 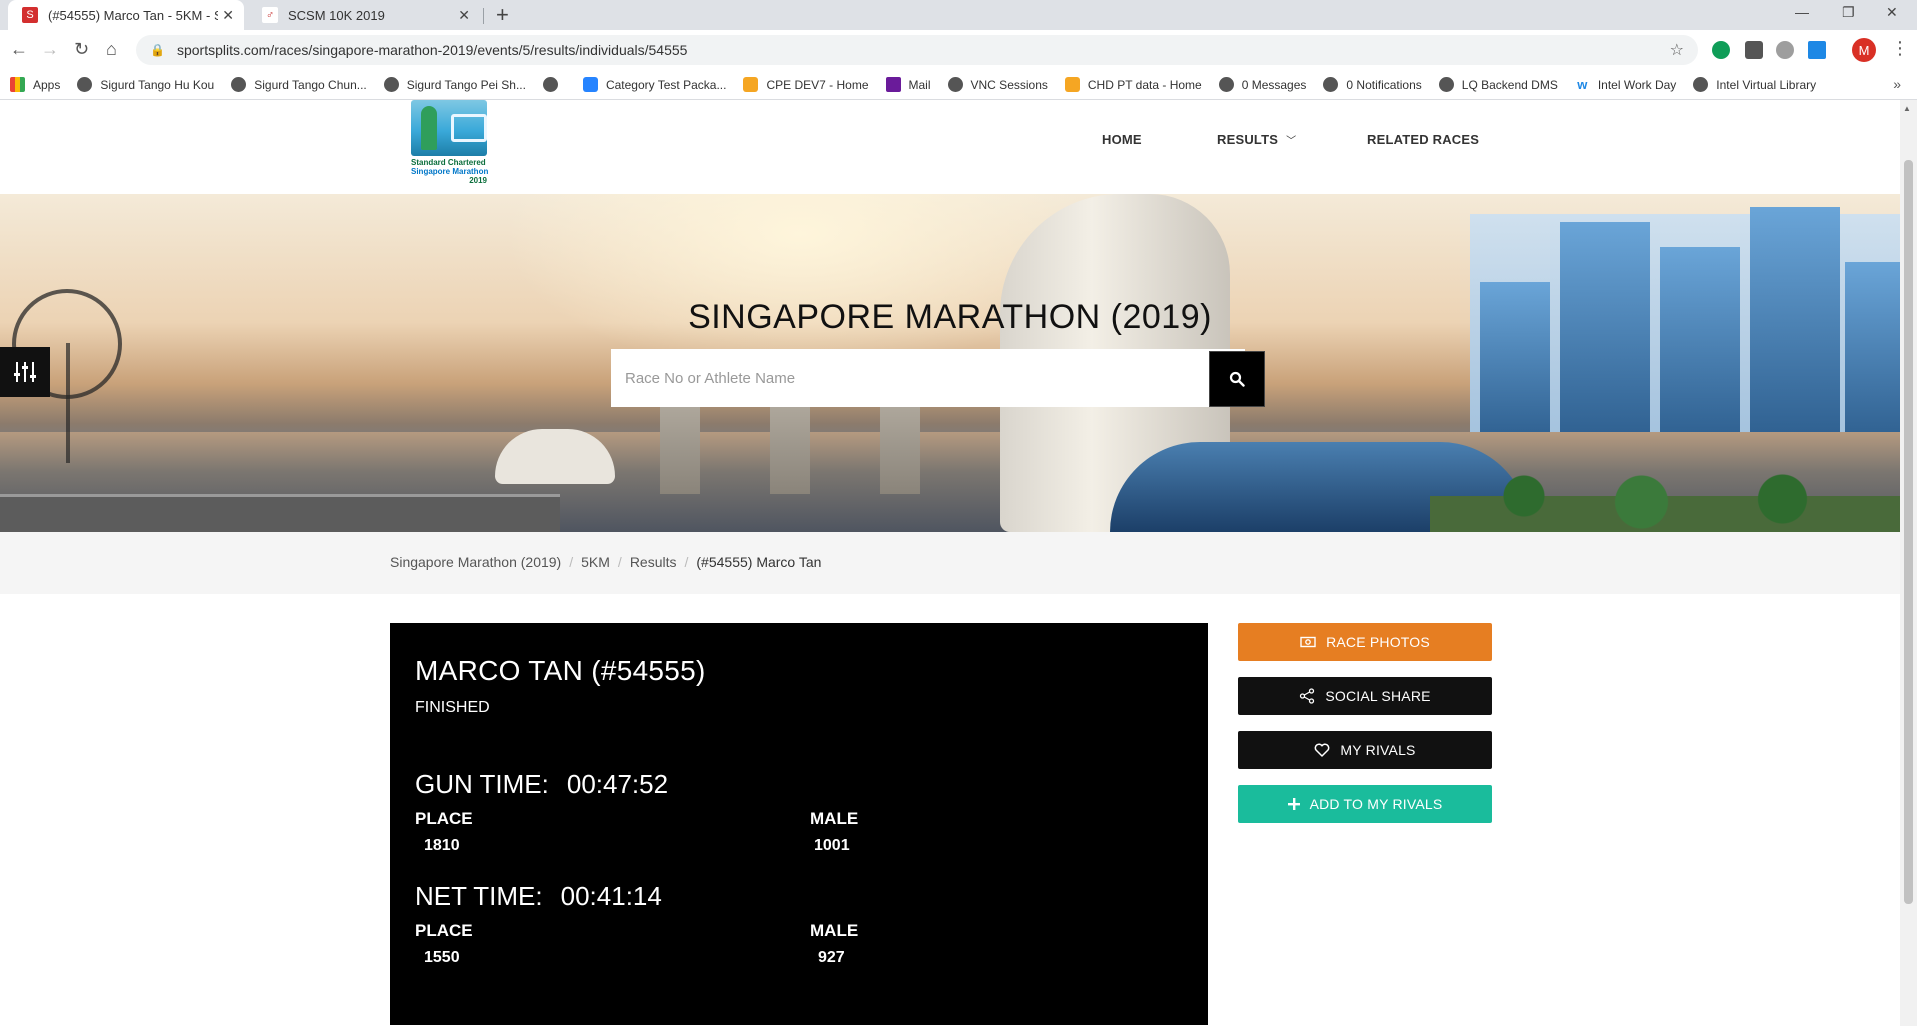 What do you see at coordinates (478, 180) in the screenshot?
I see `logo-line-3: 2019` at bounding box center [478, 180].